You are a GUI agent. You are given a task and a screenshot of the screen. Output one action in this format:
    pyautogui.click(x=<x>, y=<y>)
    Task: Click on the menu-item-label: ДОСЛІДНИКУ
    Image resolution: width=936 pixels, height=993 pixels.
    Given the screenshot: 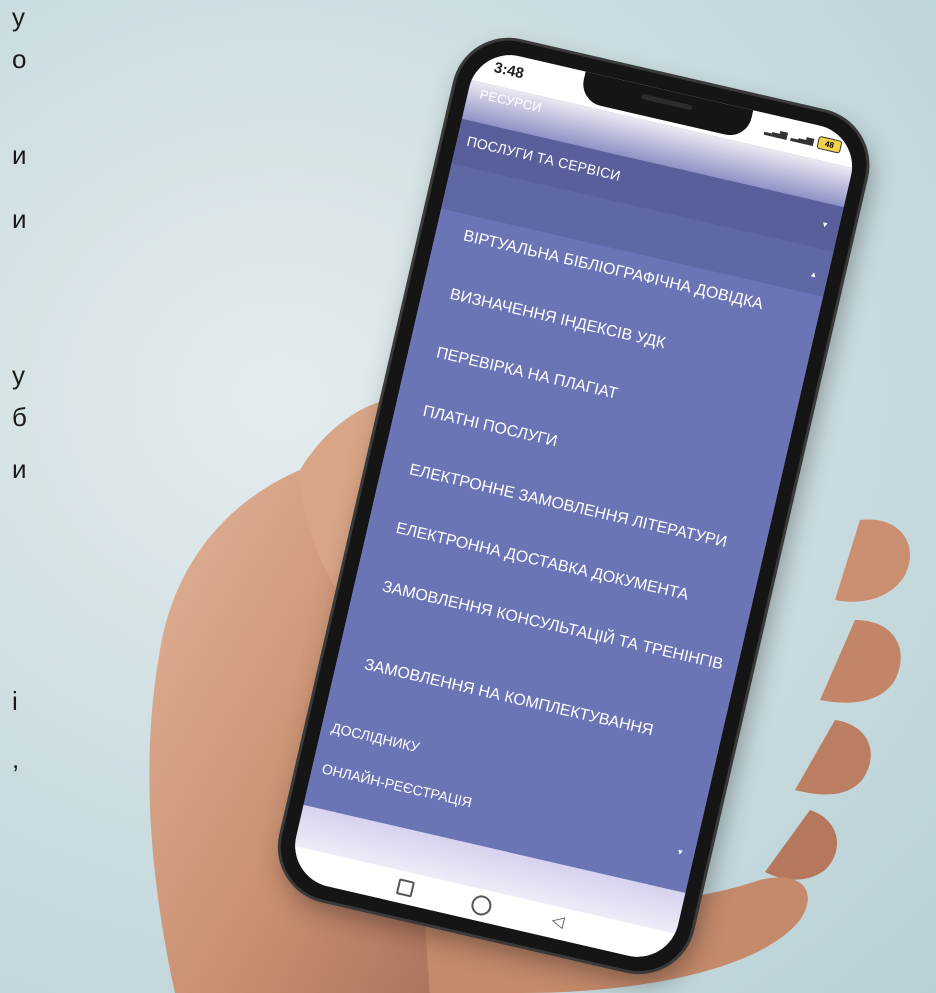 What is the action you would take?
    pyautogui.click(x=375, y=737)
    